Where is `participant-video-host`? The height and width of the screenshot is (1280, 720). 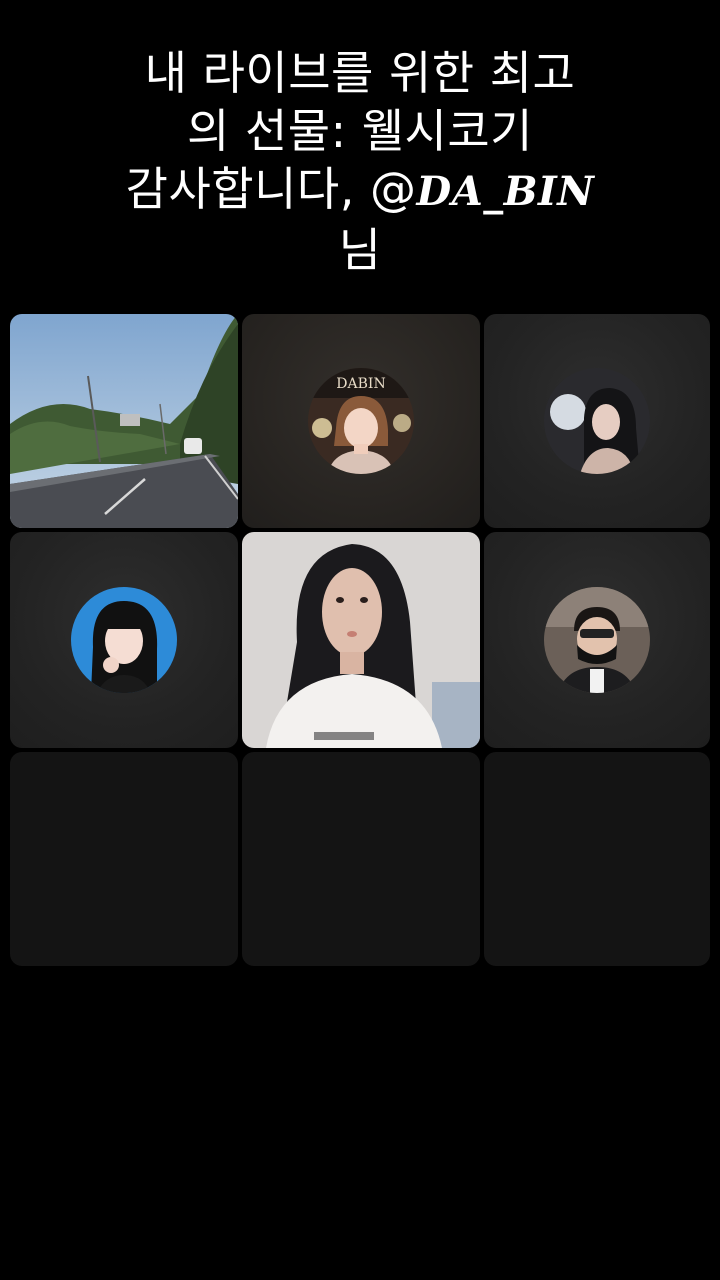
participant-video-host is located at coordinates (361, 640).